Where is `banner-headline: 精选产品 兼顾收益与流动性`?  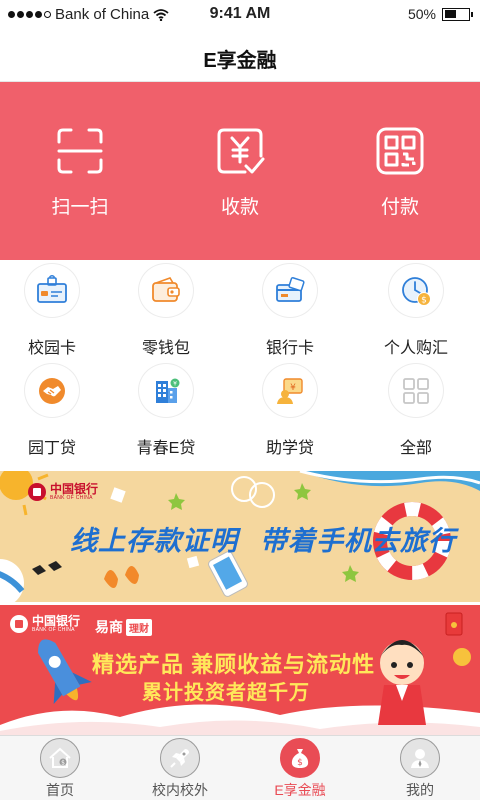 banner-headline: 精选产品 兼顾收益与流动性 is located at coordinates (234, 664).